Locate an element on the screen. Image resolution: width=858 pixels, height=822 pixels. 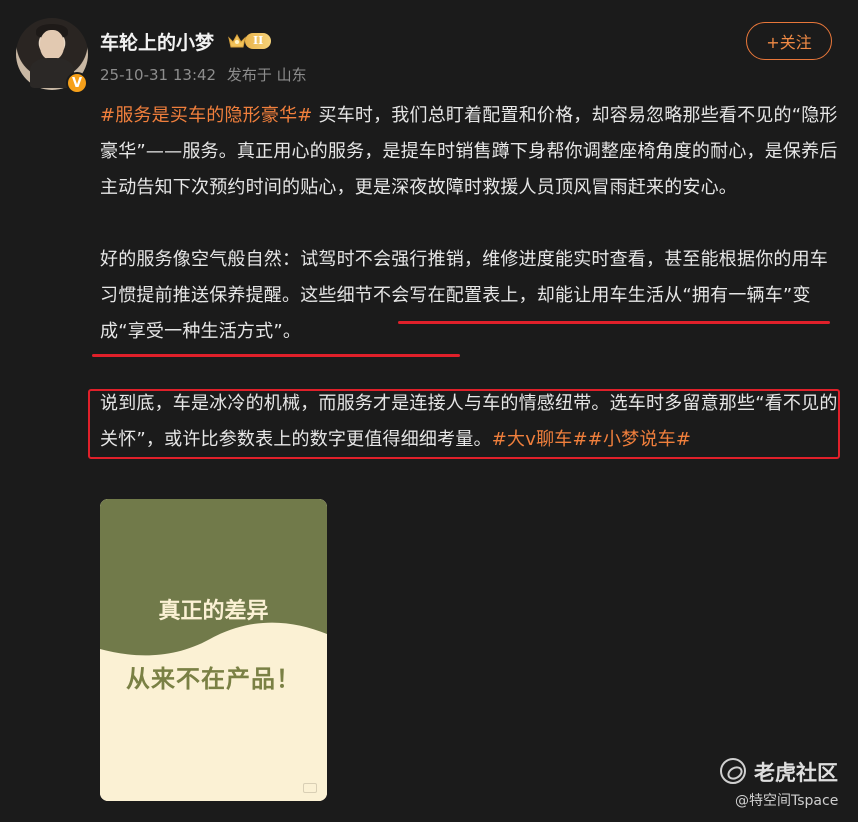
username: 车轮上的小梦 is located at coordinates (157, 41).